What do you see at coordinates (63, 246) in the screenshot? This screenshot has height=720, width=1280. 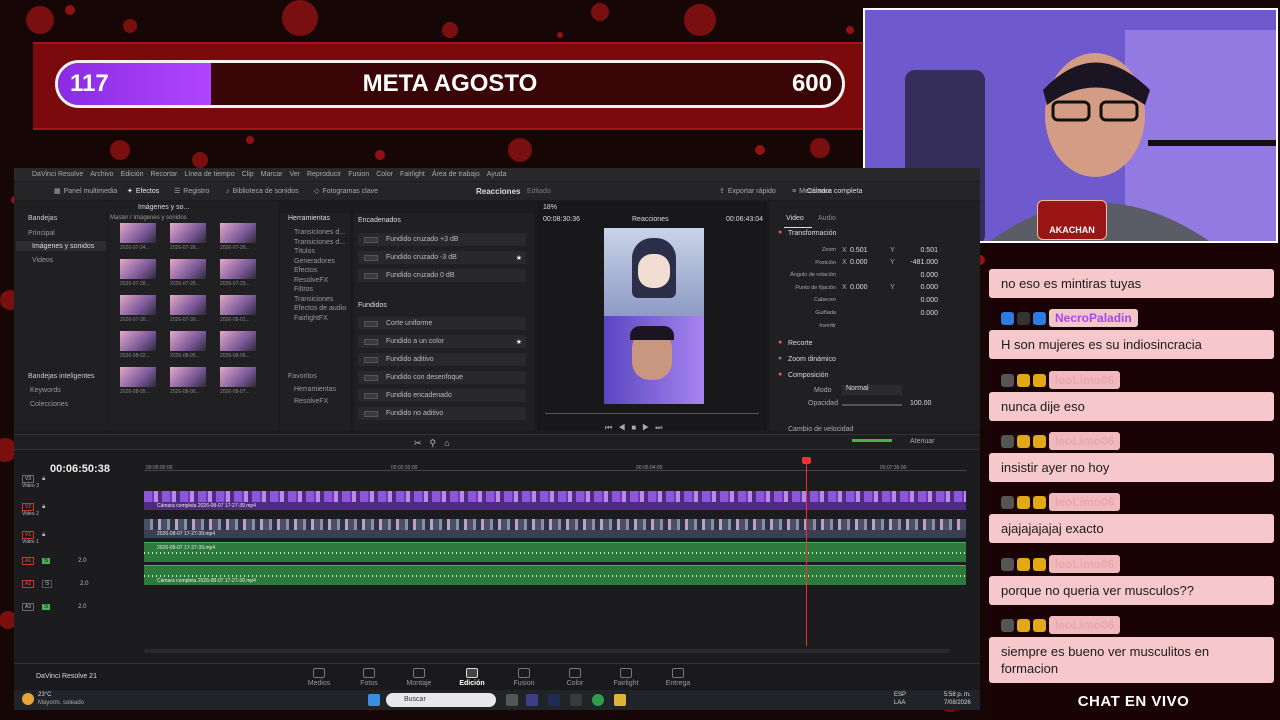 I see `bin-item: Imágenes y sonidos` at bounding box center [63, 246].